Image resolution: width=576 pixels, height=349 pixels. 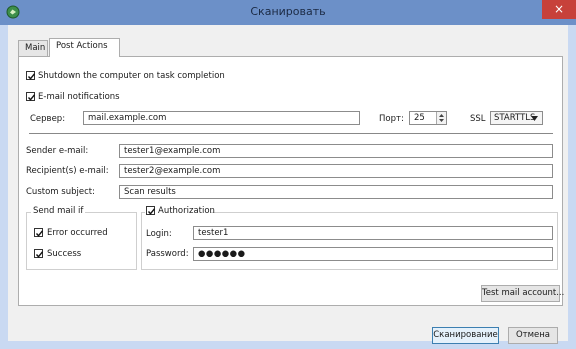 I want to click on recipient-email-input: tester2@example.com, so click(x=336, y=171).